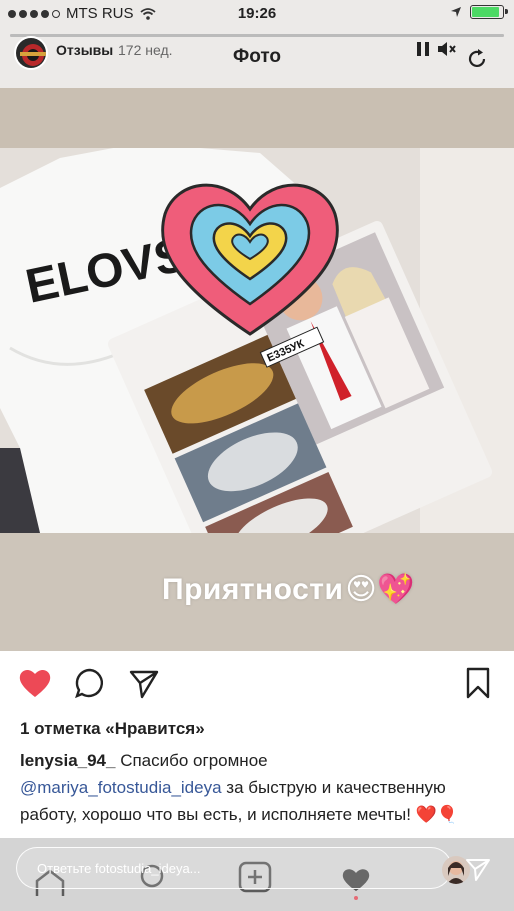  I want to click on send-button, so click(478, 869).